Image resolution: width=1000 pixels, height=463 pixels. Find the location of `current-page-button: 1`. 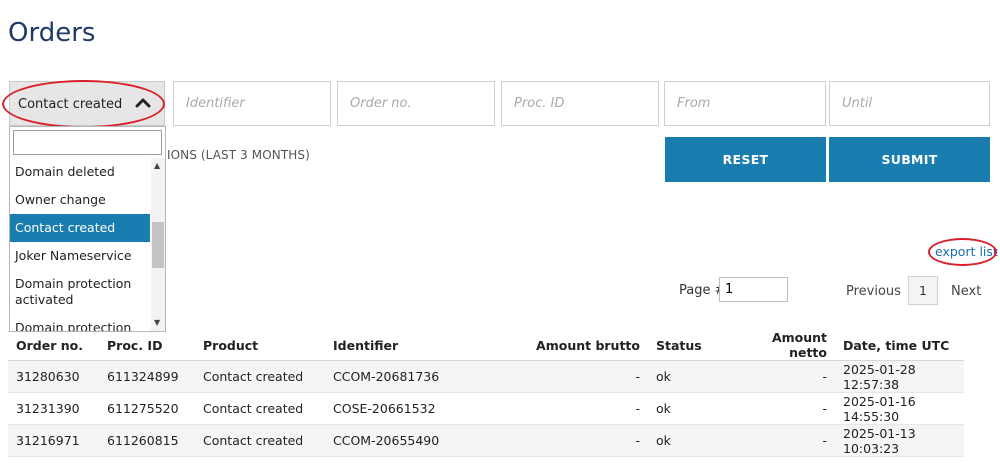

current-page-button: 1 is located at coordinates (923, 290).